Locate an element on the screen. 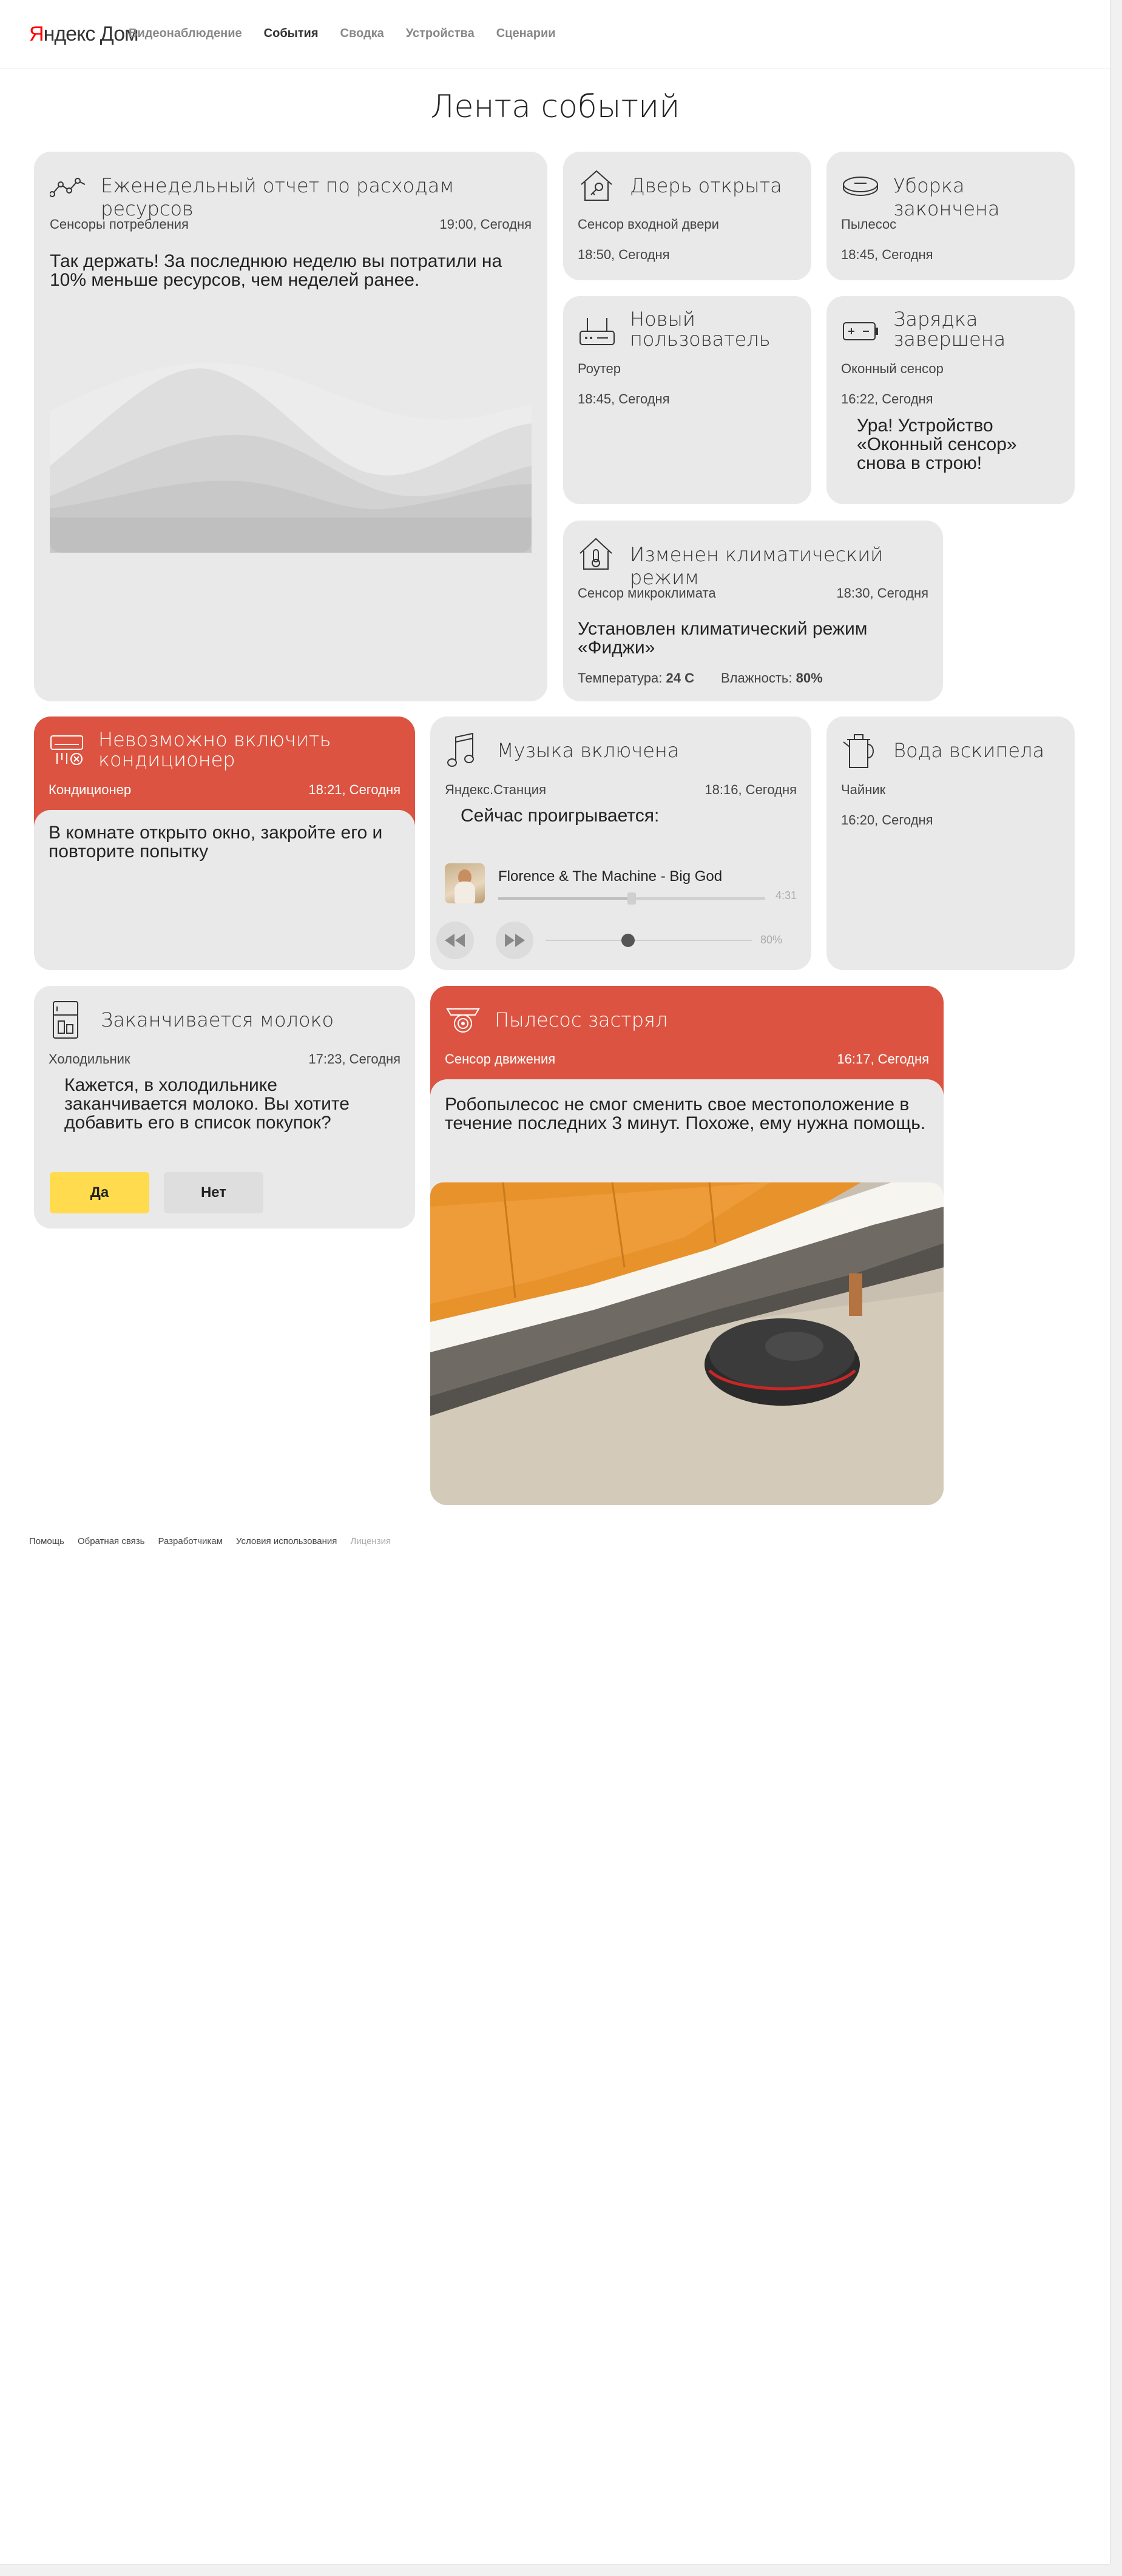  footer-feedback: Обратная связь is located at coordinates (112, 1541).